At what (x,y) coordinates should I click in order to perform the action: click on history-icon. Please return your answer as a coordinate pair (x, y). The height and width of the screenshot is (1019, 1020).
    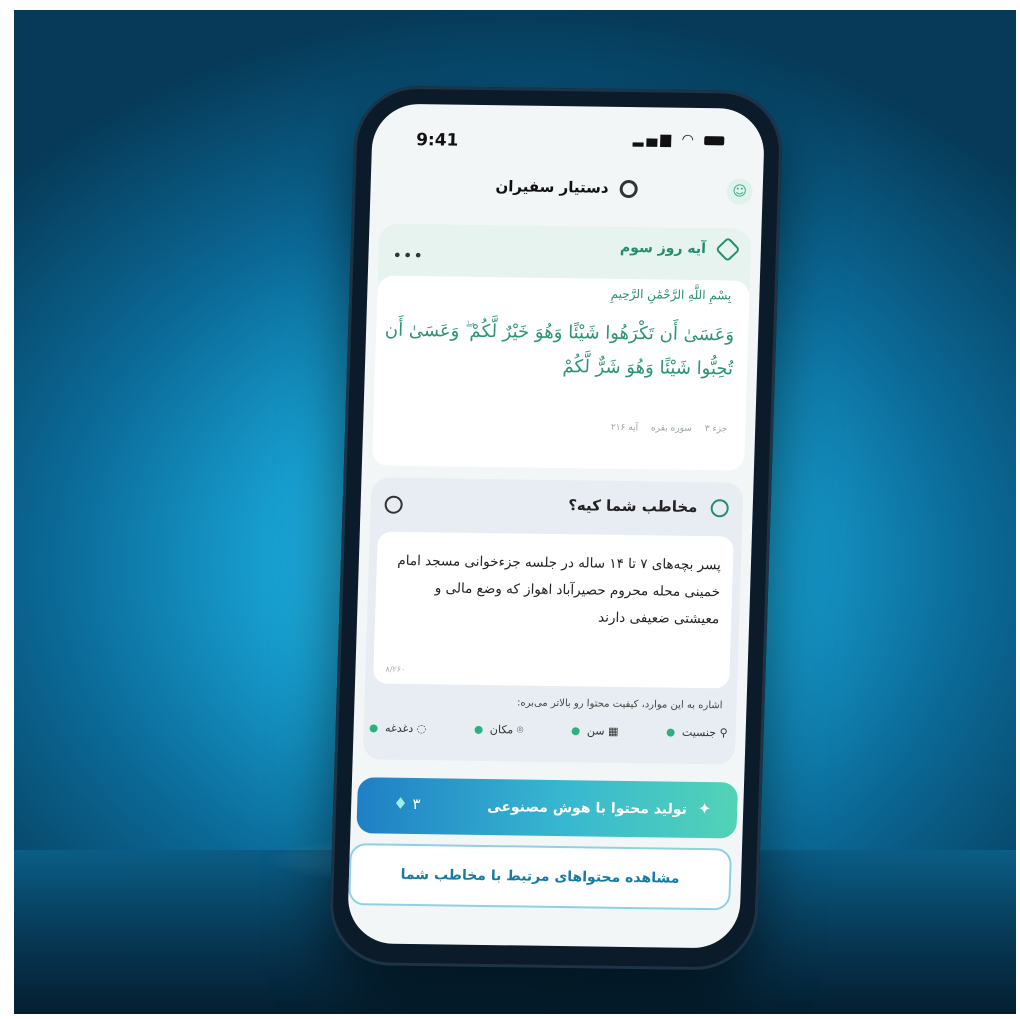
    Looking at the image, I should click on (393, 504).